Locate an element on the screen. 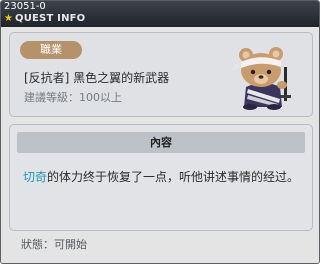  bear-npc-icon is located at coordinates (261, 78).